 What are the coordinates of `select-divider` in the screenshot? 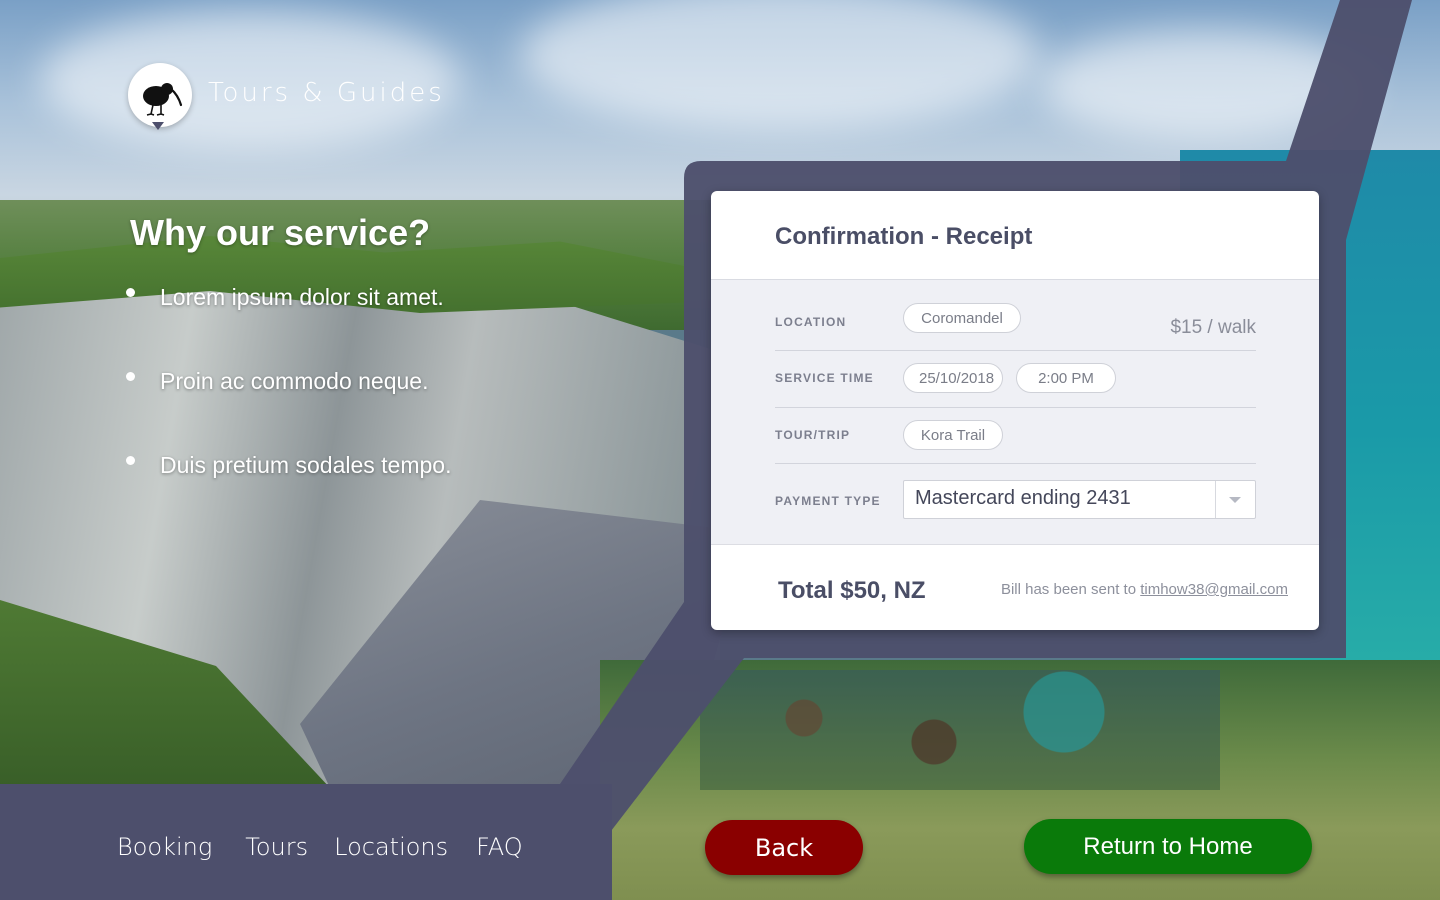 It's located at (1215, 499).